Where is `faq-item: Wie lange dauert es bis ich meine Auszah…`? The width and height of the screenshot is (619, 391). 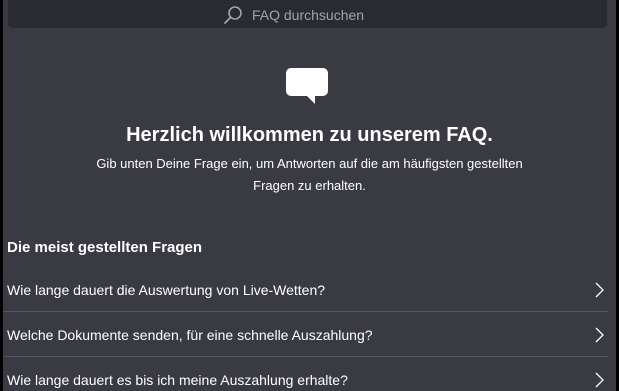 faq-item: Wie lange dauert es bis ich meine Auszah… is located at coordinates (305, 374).